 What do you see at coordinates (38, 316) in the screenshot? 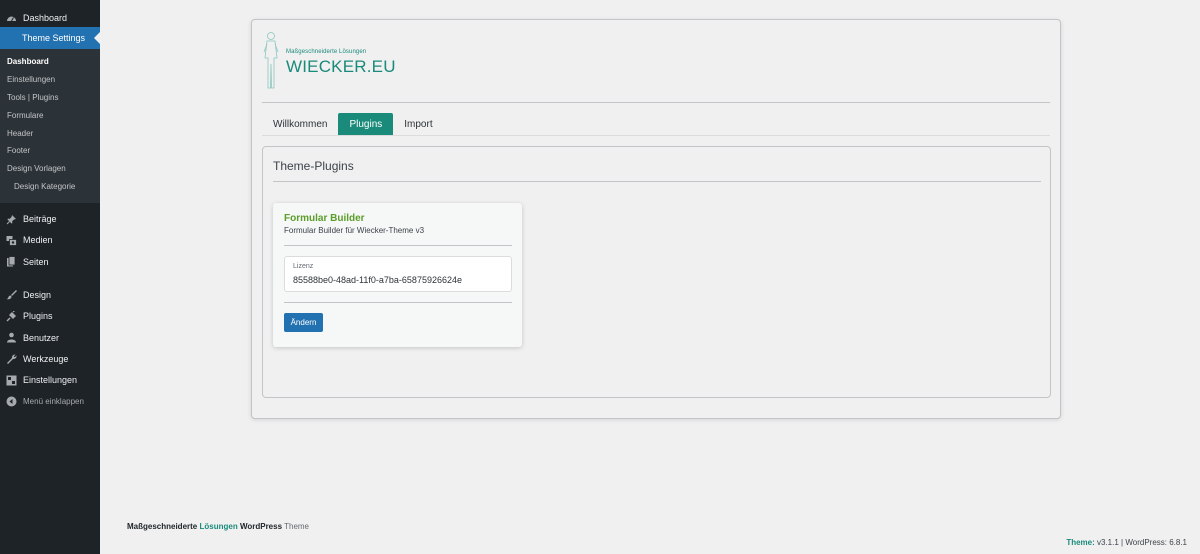
I see `sidebar-item-label: Plugins` at bounding box center [38, 316].